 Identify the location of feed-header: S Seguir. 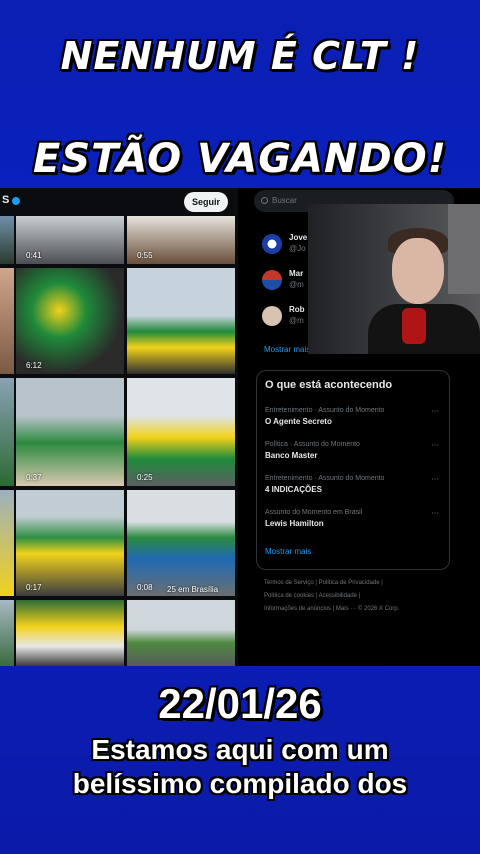
(119, 202).